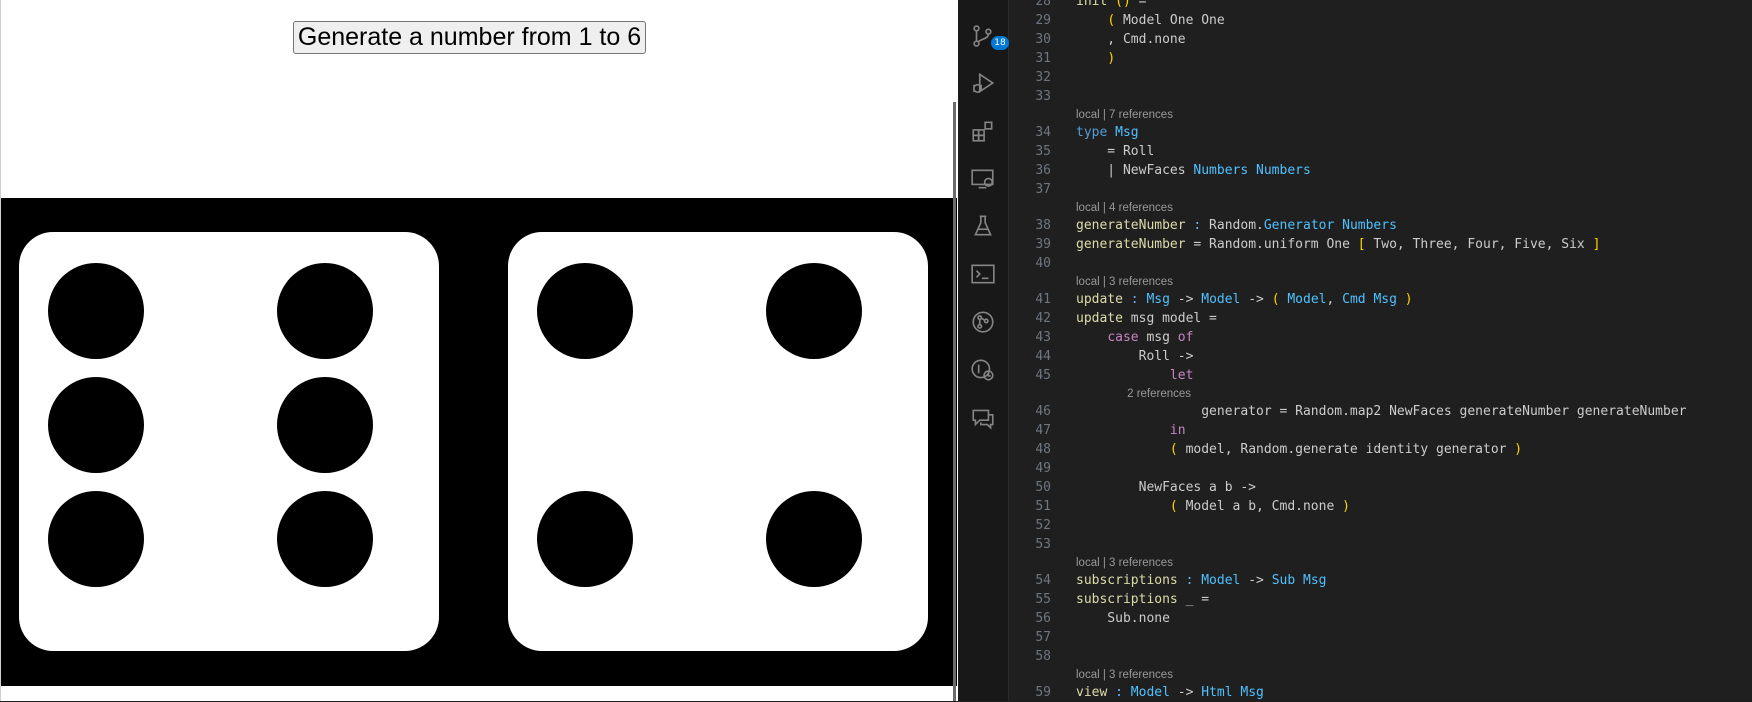  I want to click on line-number: 49, so click(1043, 468).